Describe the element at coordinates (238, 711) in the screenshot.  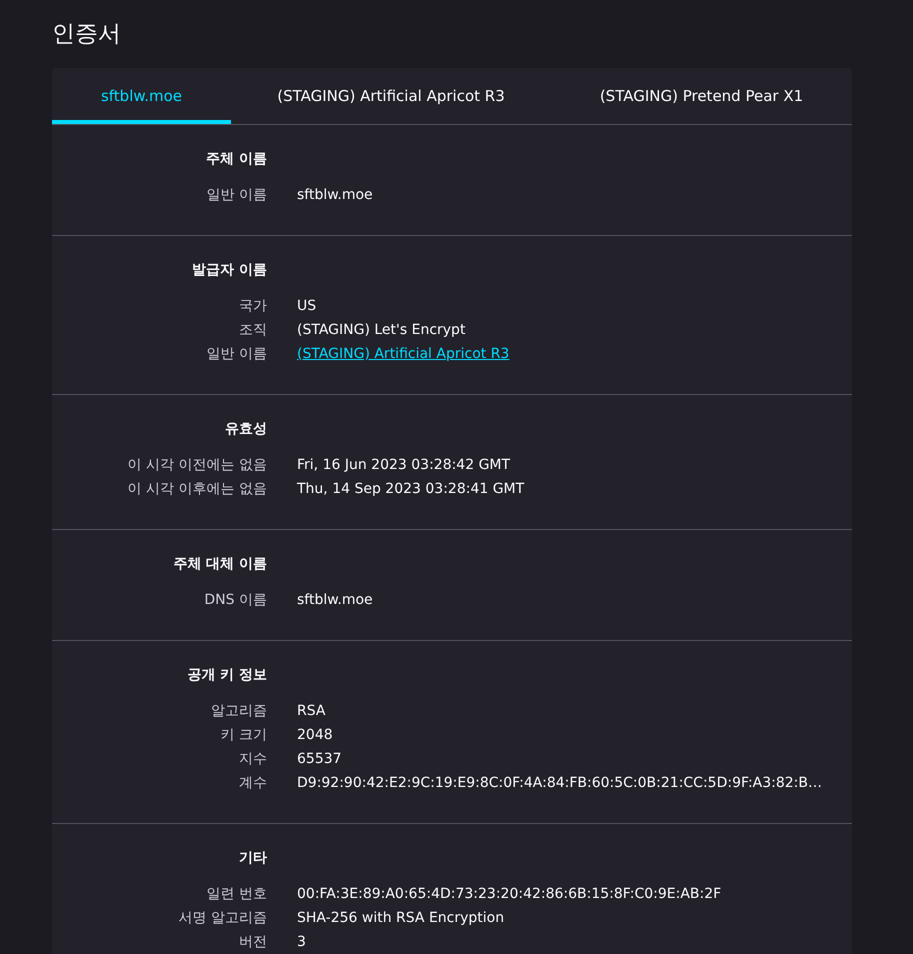
I see `field-label: 알고리즘` at that location.